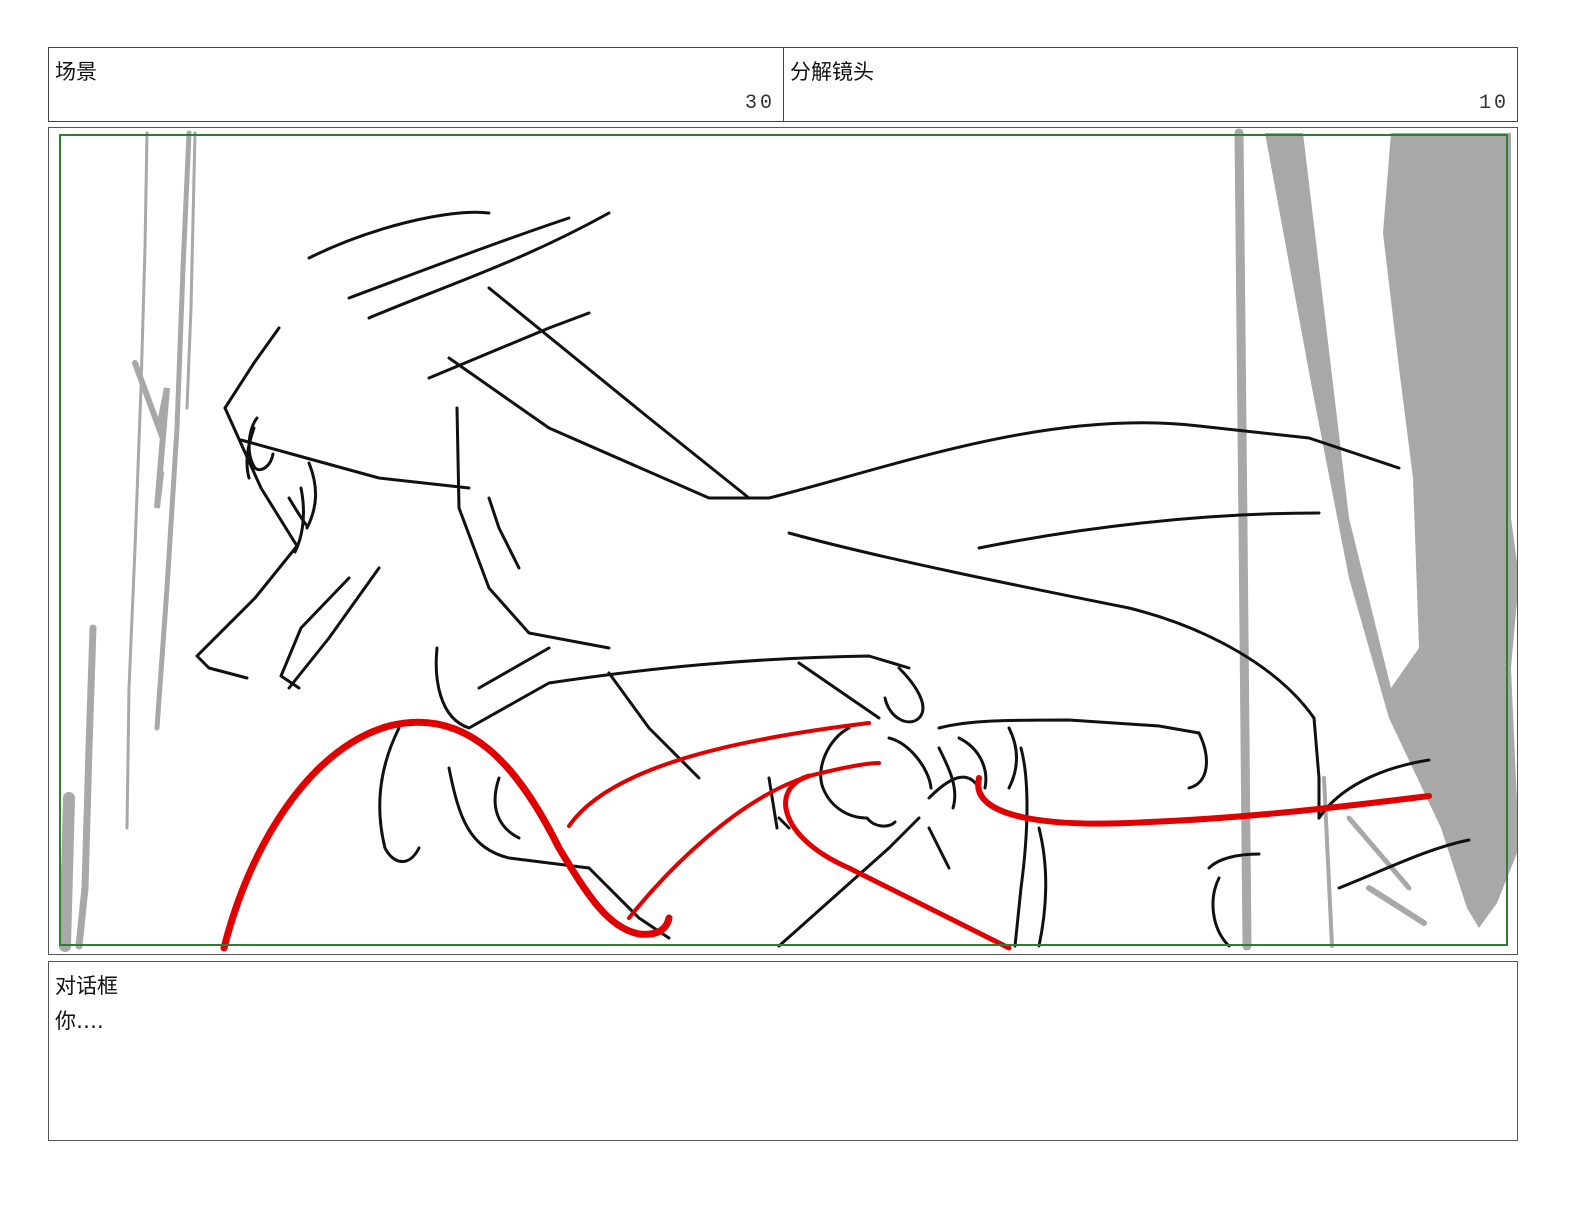 The image size is (1584, 1224). What do you see at coordinates (79, 1021) in the screenshot?
I see `dialog-text: 你….` at bounding box center [79, 1021].